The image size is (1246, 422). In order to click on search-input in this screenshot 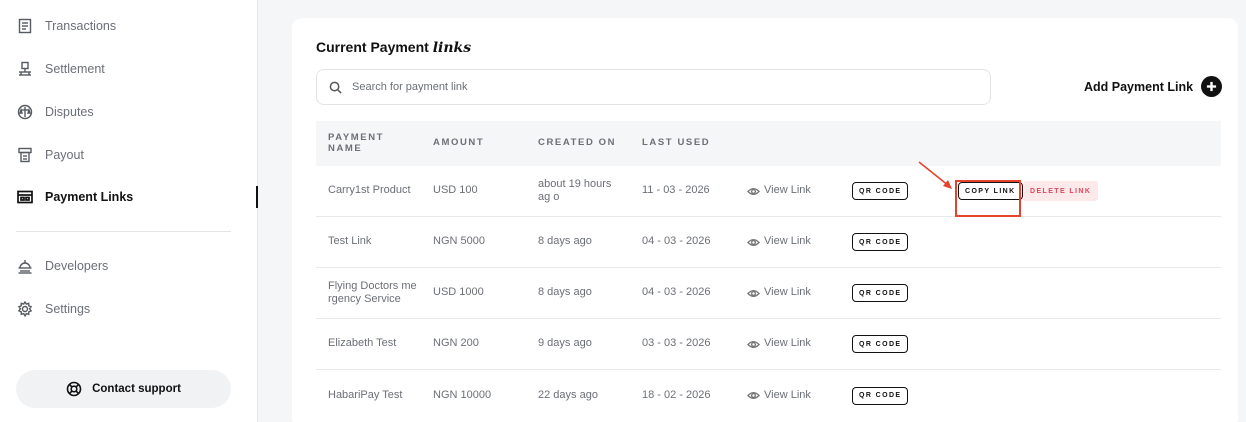, I will do `click(652, 87)`.